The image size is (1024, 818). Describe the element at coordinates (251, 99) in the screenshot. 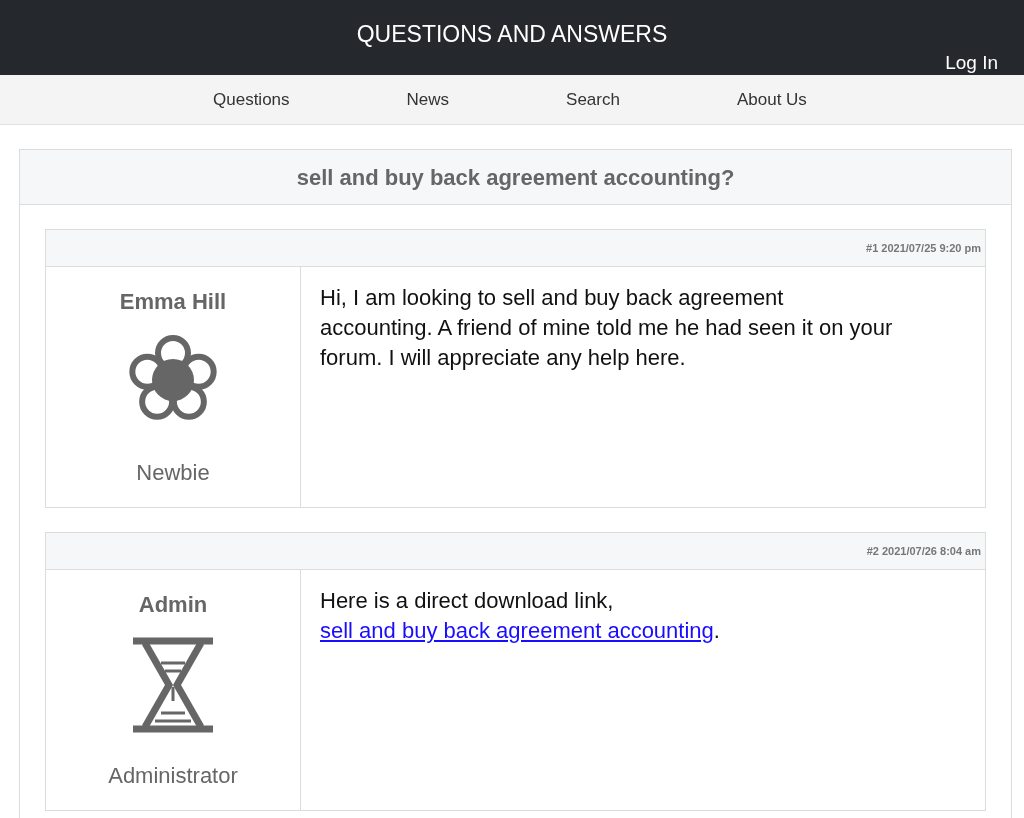

I see `nav-link: Questions` at that location.